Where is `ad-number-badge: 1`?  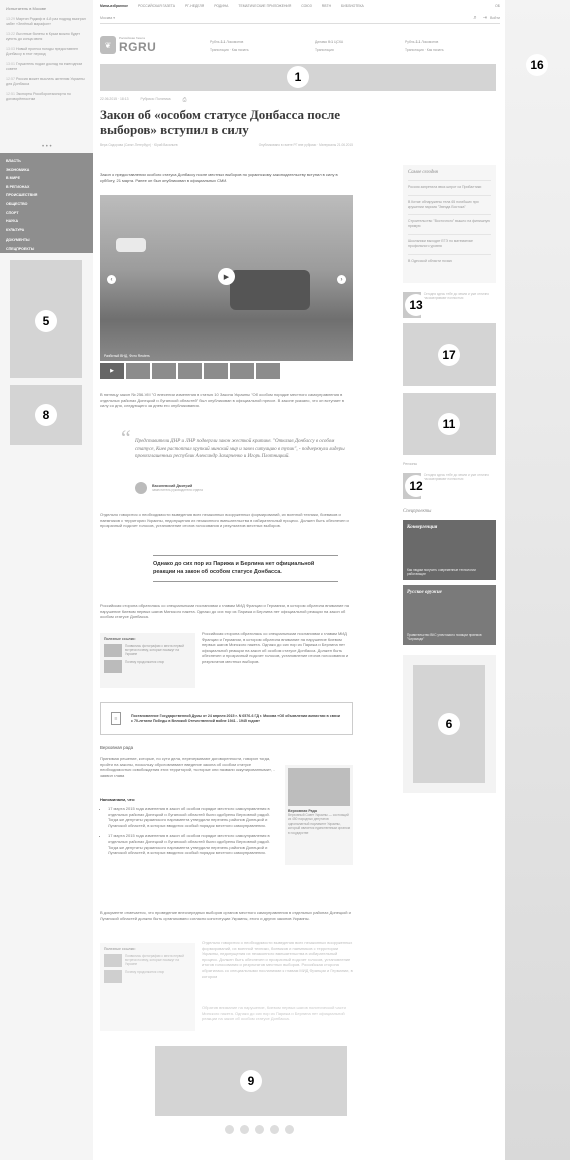
ad-number-badge: 1 is located at coordinates (298, 77).